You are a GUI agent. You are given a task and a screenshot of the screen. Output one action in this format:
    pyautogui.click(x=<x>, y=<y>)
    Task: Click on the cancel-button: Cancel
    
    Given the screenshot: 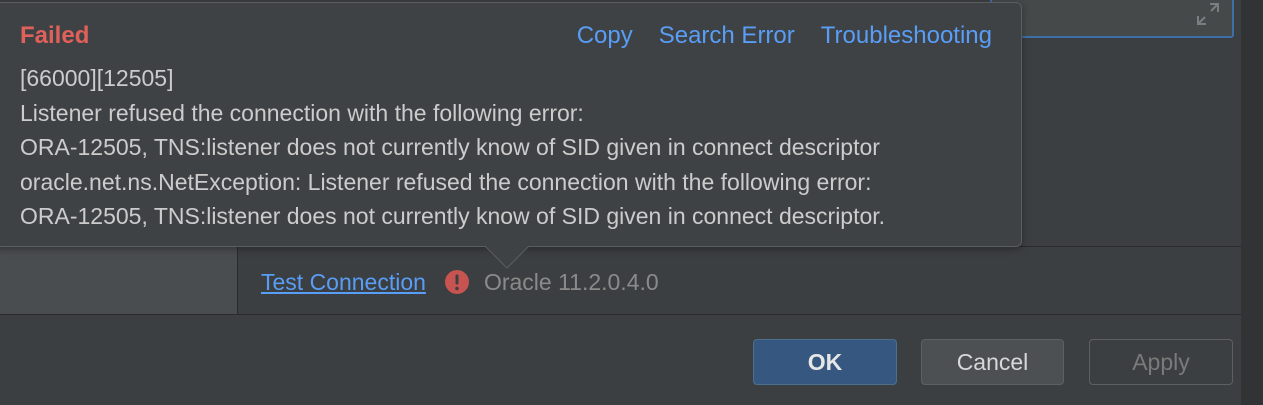 What is the action you would take?
    pyautogui.click(x=992, y=362)
    